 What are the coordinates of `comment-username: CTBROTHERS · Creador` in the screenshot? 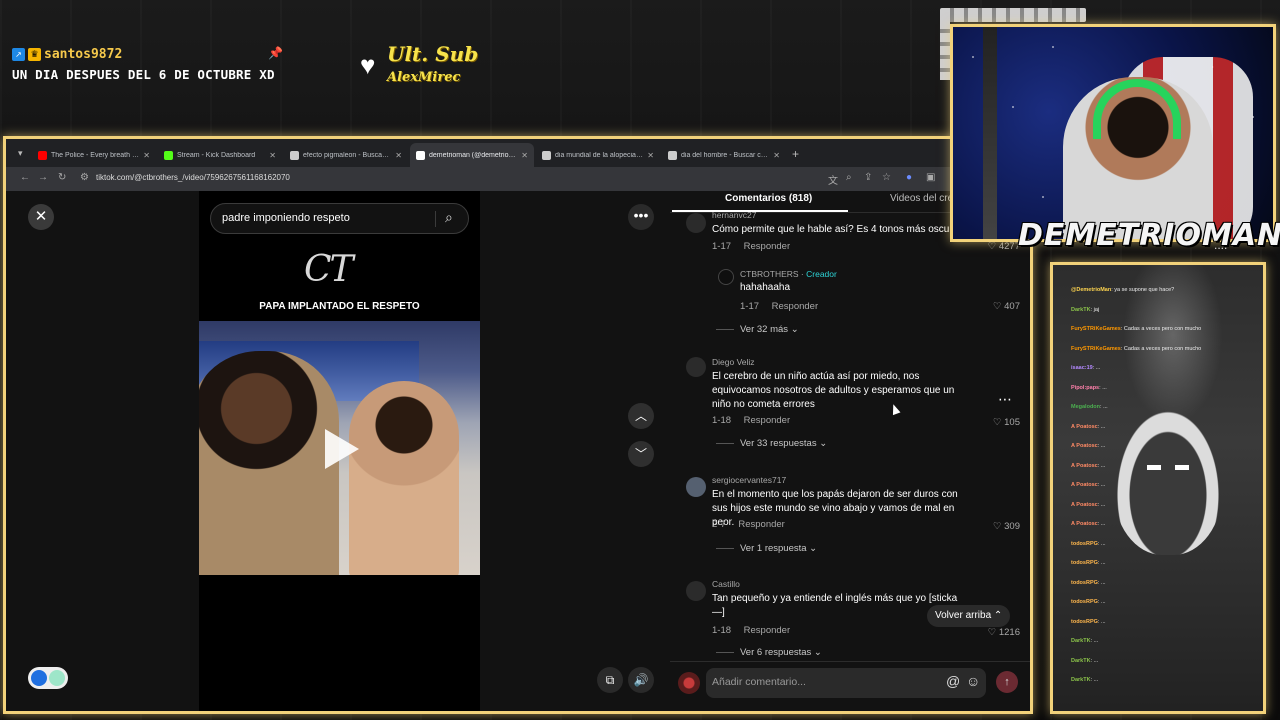 It's located at (788, 274).